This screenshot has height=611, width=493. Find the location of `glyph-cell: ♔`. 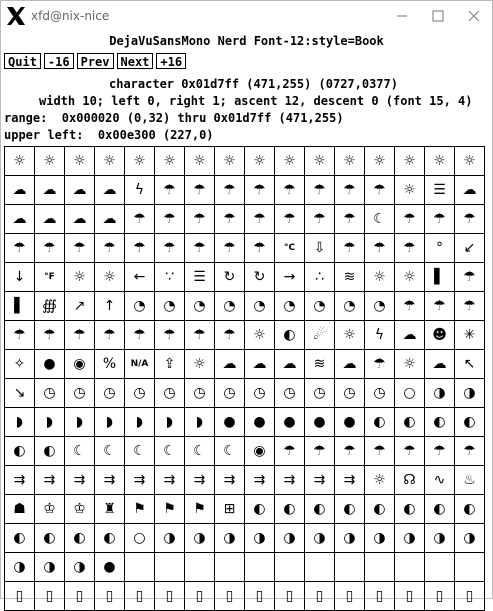

glyph-cell: ♔ is located at coordinates (50, 509).